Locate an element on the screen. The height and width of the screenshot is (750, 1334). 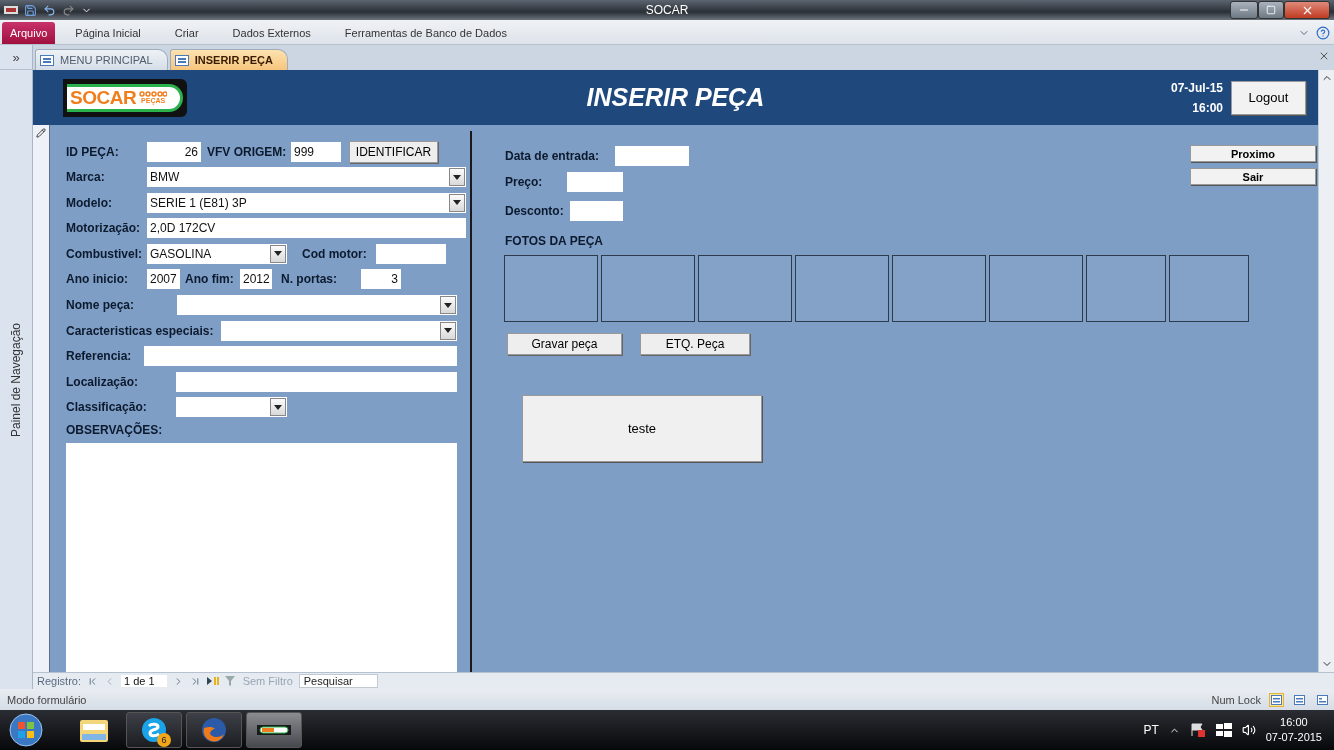
nav-pane-label: Painel de Navegação is located at coordinates (16, 379).